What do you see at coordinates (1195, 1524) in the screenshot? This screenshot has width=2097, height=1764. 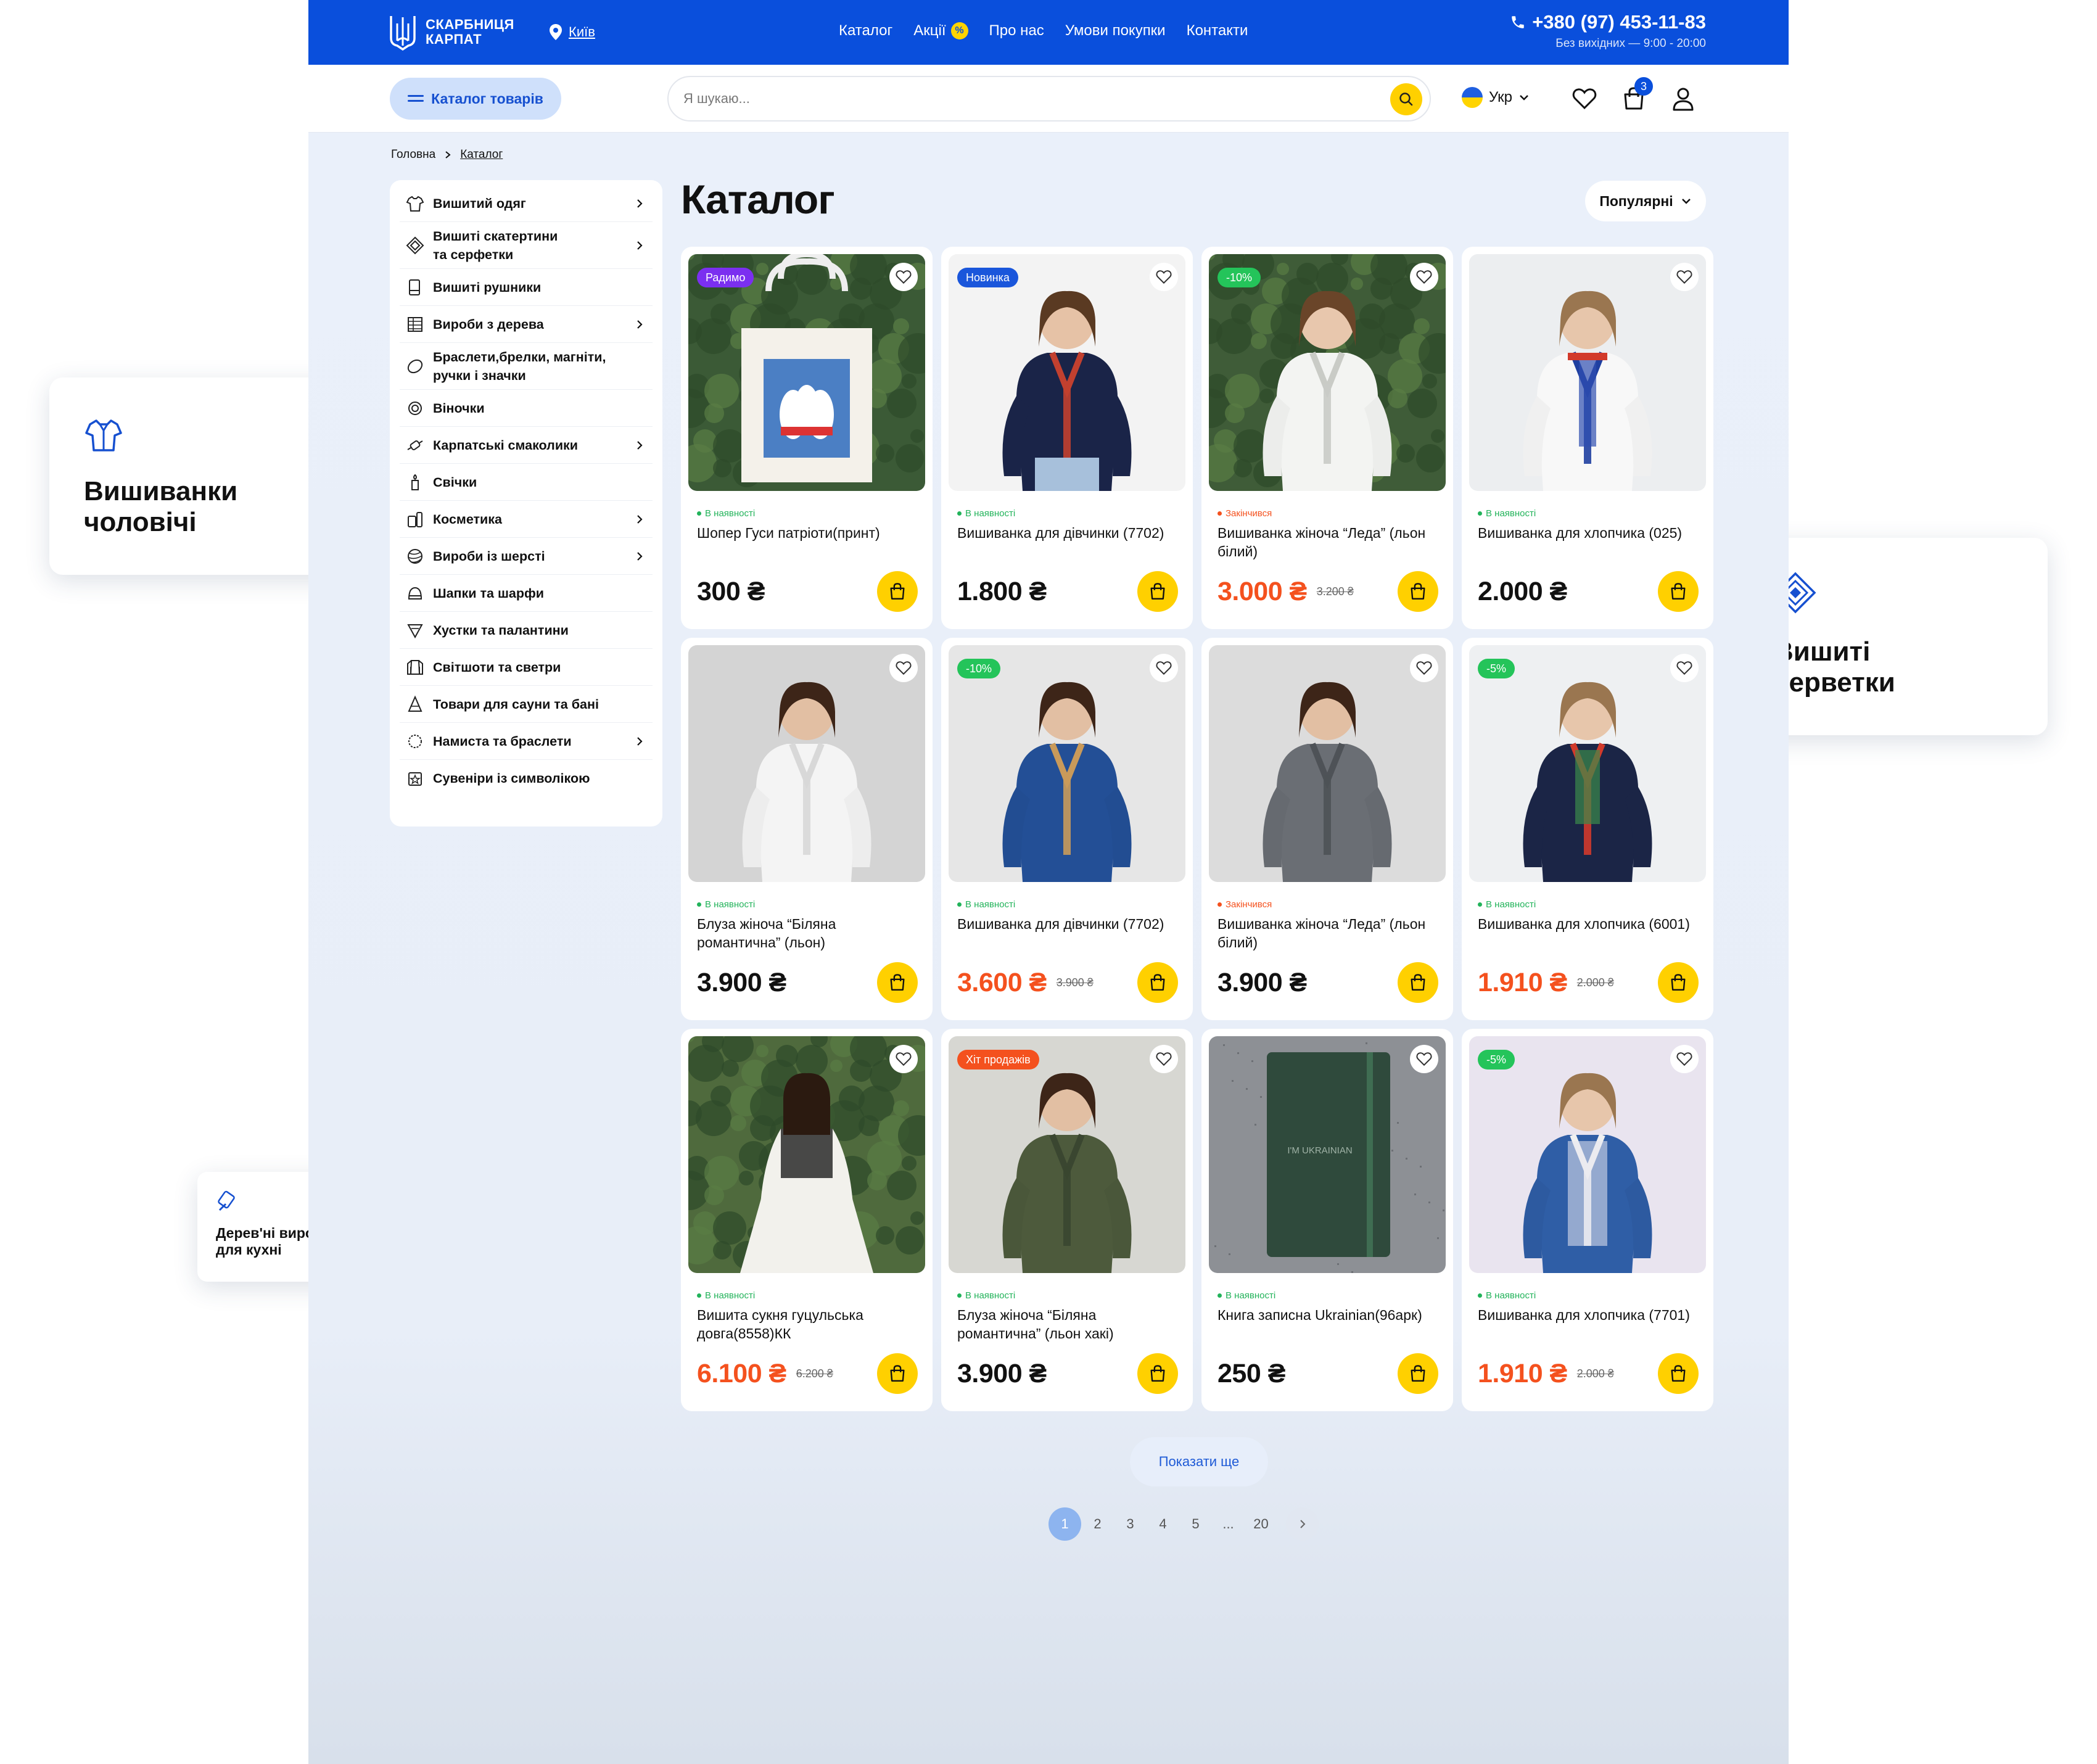 I see `page-button: 5` at bounding box center [1195, 1524].